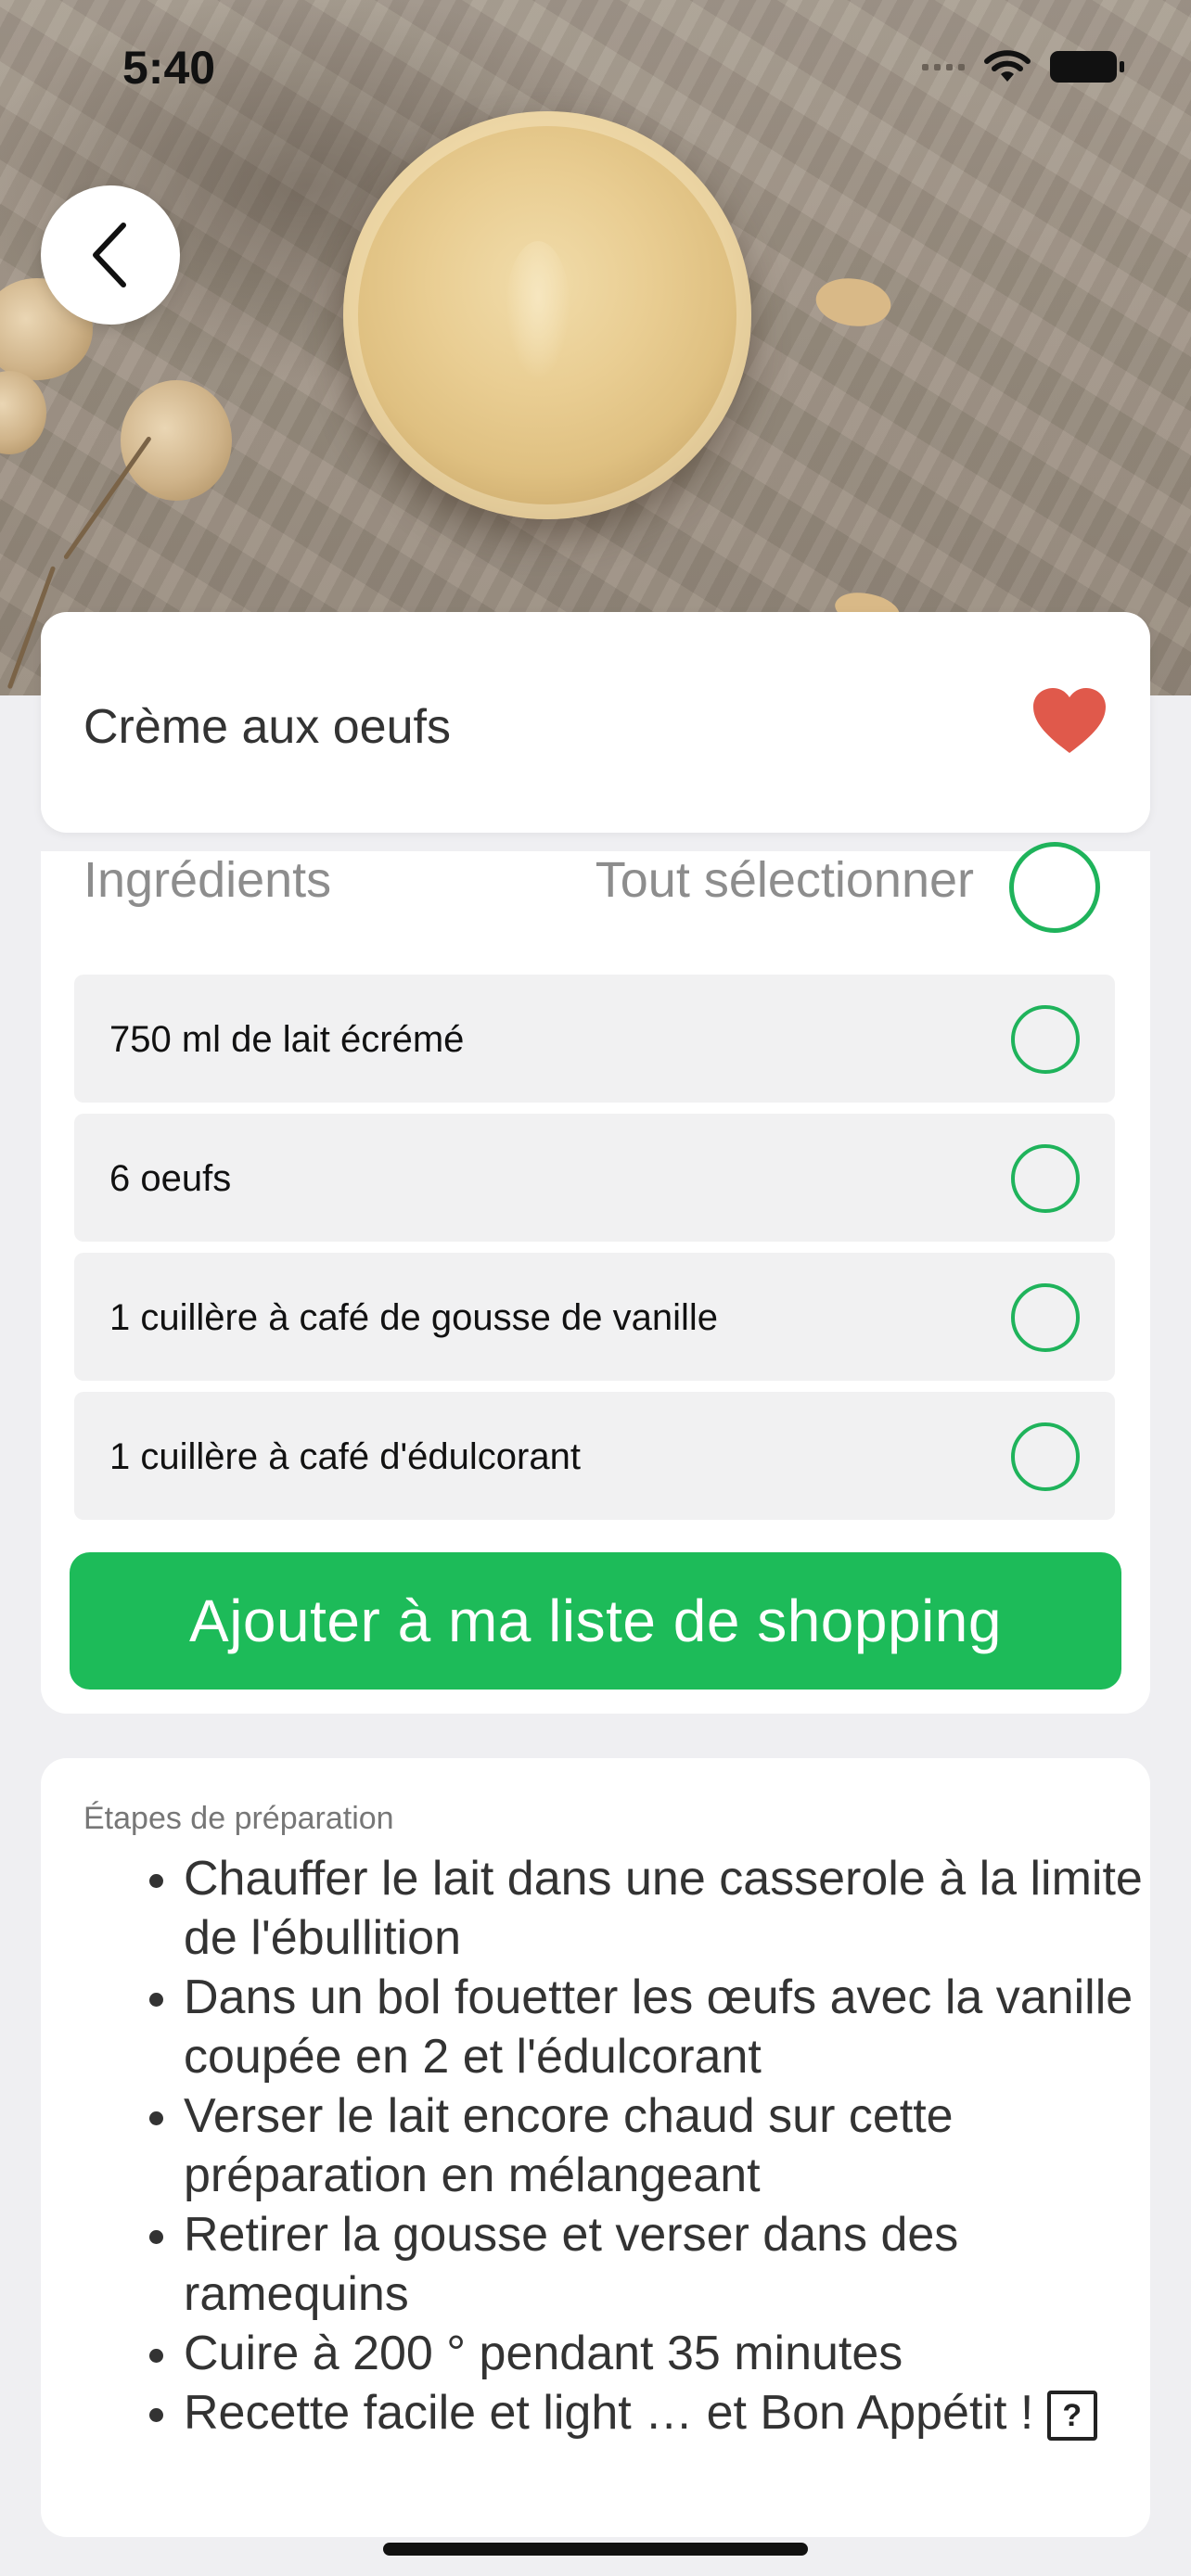 The width and height of the screenshot is (1191, 2576). Describe the element at coordinates (169, 68) in the screenshot. I see `status-time: 5:40` at that location.